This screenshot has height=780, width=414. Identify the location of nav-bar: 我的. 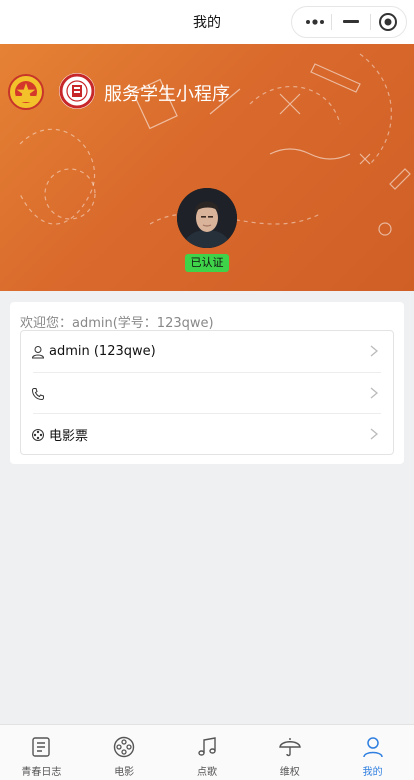
(207, 22).